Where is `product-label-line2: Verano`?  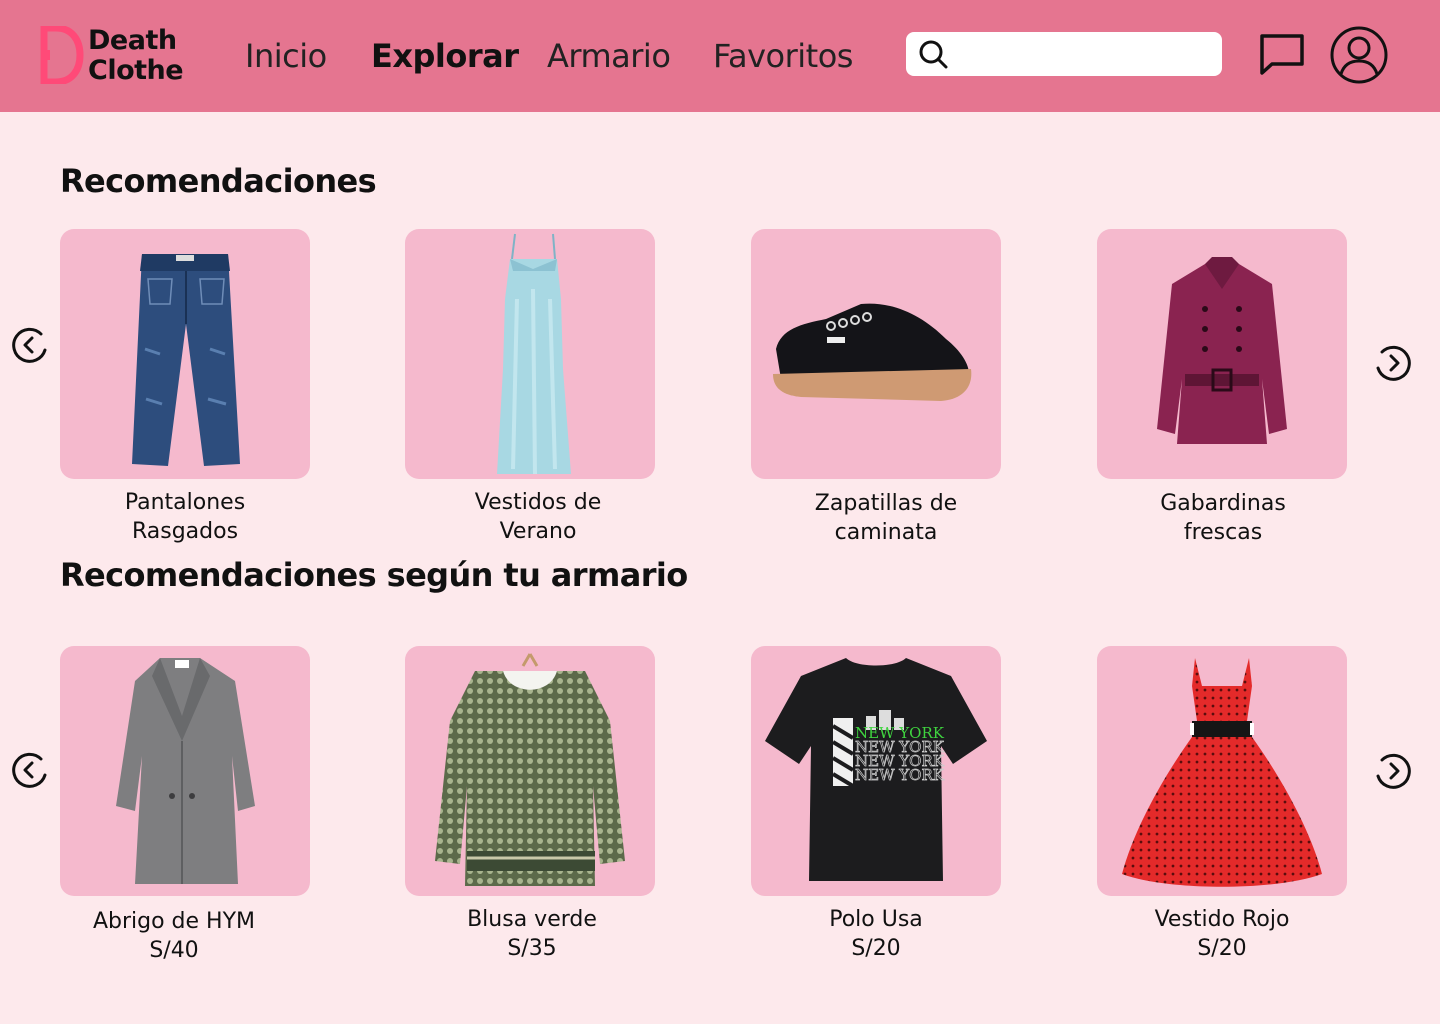
product-label-line2: Verano is located at coordinates (538, 531).